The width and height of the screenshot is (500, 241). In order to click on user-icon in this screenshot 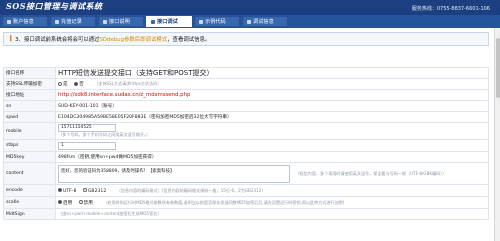, I will do `click(9, 21)`.